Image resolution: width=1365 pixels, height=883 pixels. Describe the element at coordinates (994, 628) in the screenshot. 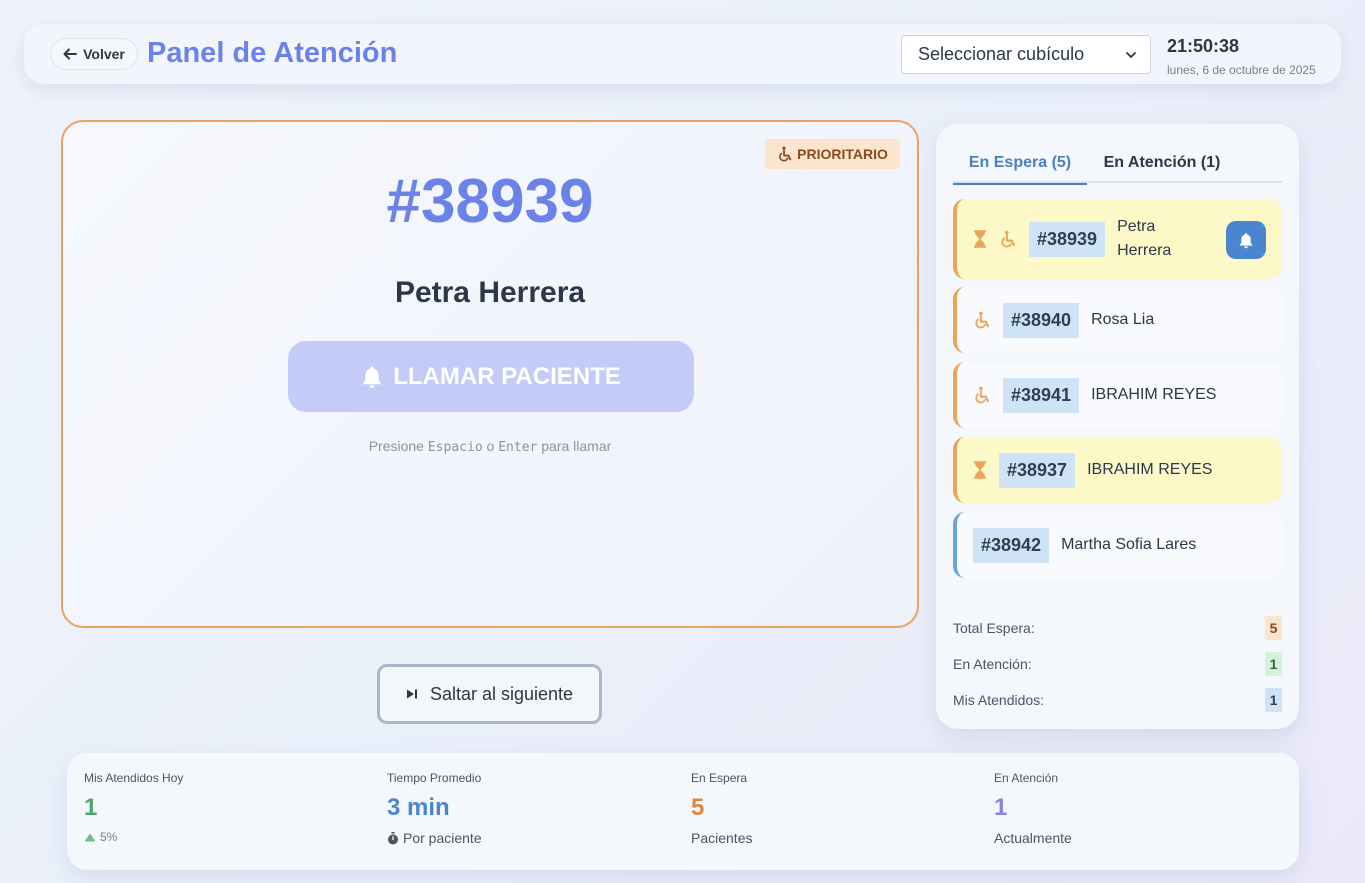

I see `summary-label: Total Espera:` at that location.